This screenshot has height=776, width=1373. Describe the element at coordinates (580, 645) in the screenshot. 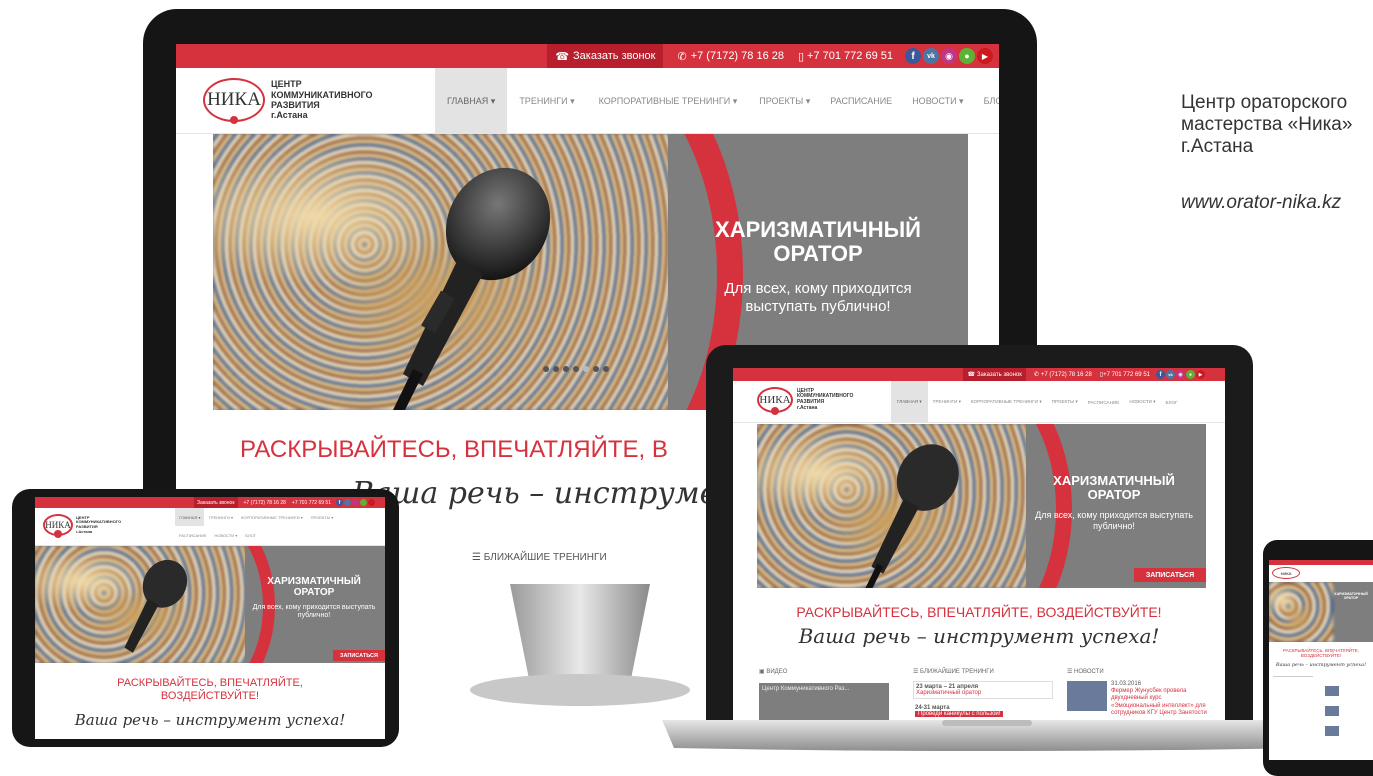

I see `imac-stand` at that location.